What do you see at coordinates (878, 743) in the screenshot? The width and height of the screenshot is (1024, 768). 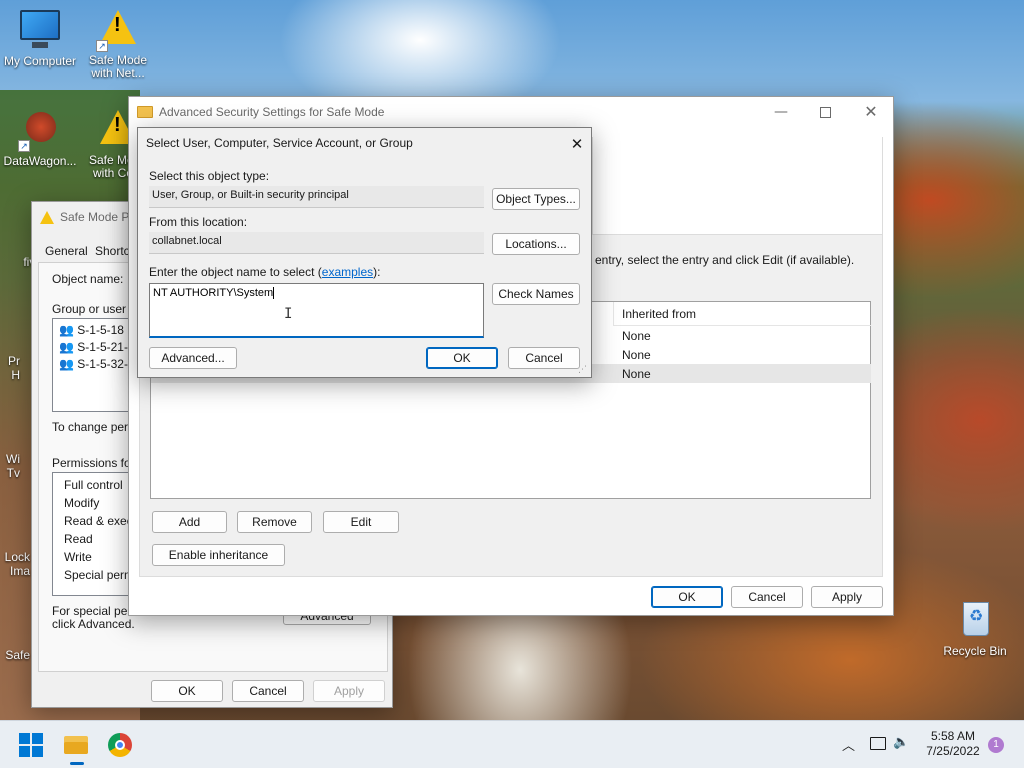 I see `network-icon` at bounding box center [878, 743].